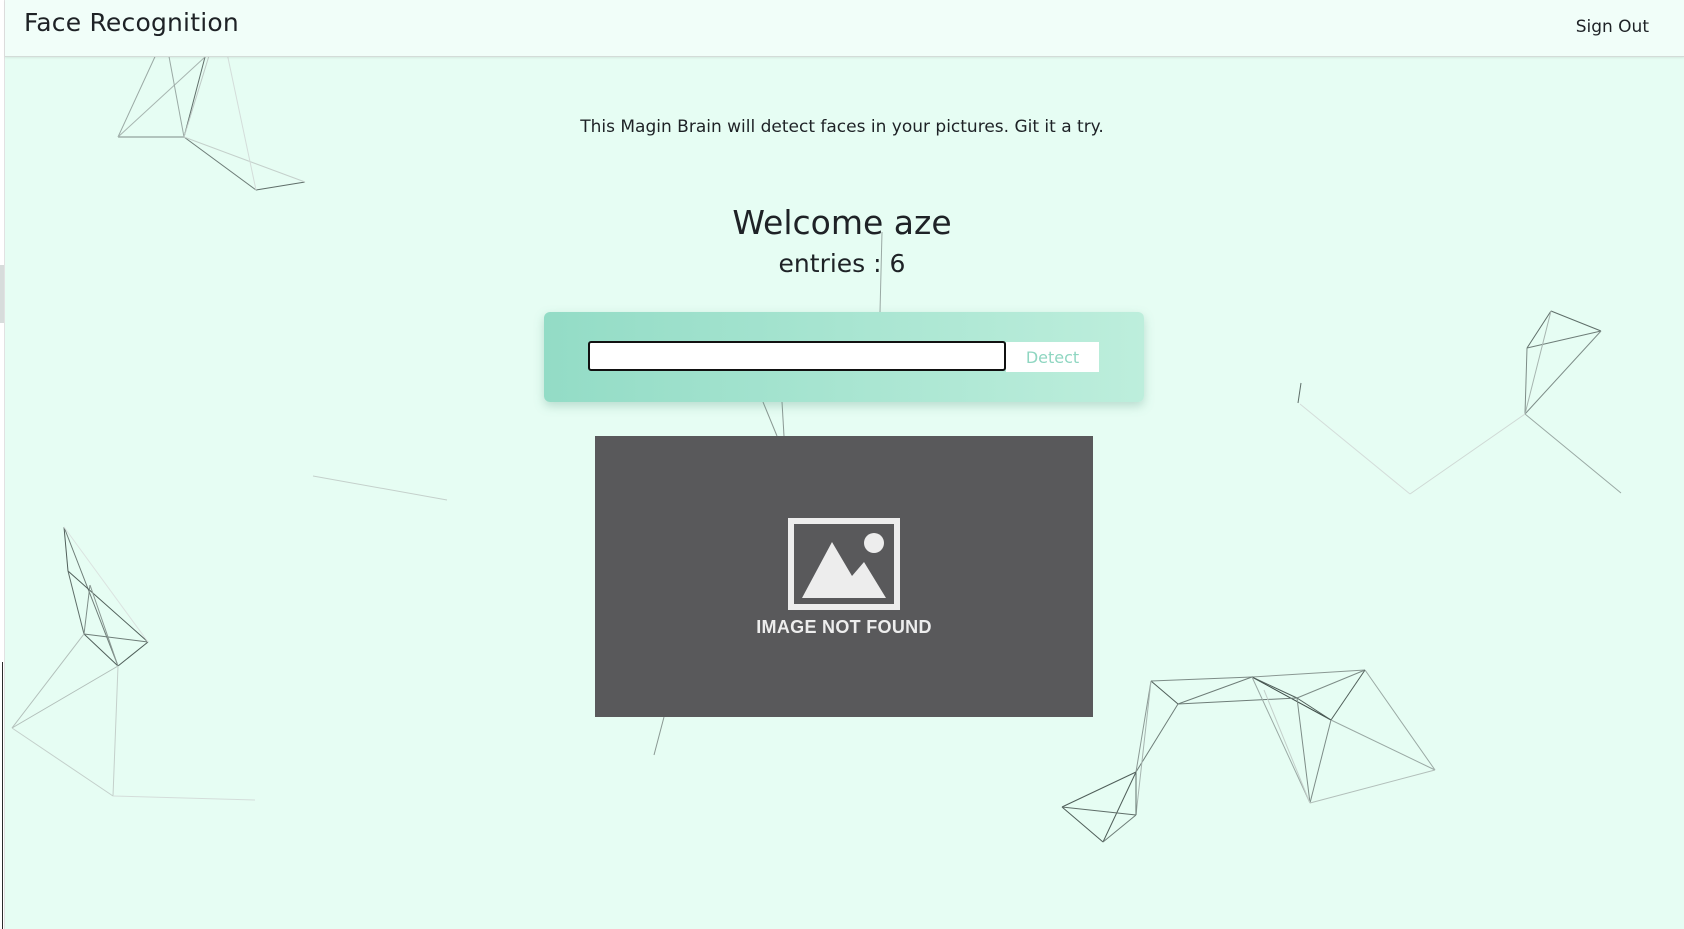 This screenshot has width=1684, height=929. I want to click on detect-button: Detect, so click(1052, 357).